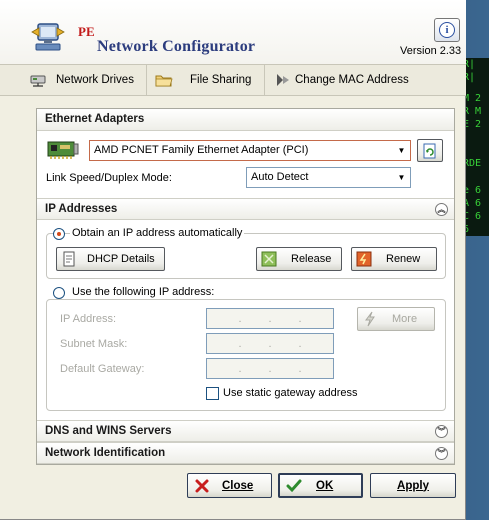 This screenshot has width=489, height=520. I want to click on info-button: i, so click(447, 30).